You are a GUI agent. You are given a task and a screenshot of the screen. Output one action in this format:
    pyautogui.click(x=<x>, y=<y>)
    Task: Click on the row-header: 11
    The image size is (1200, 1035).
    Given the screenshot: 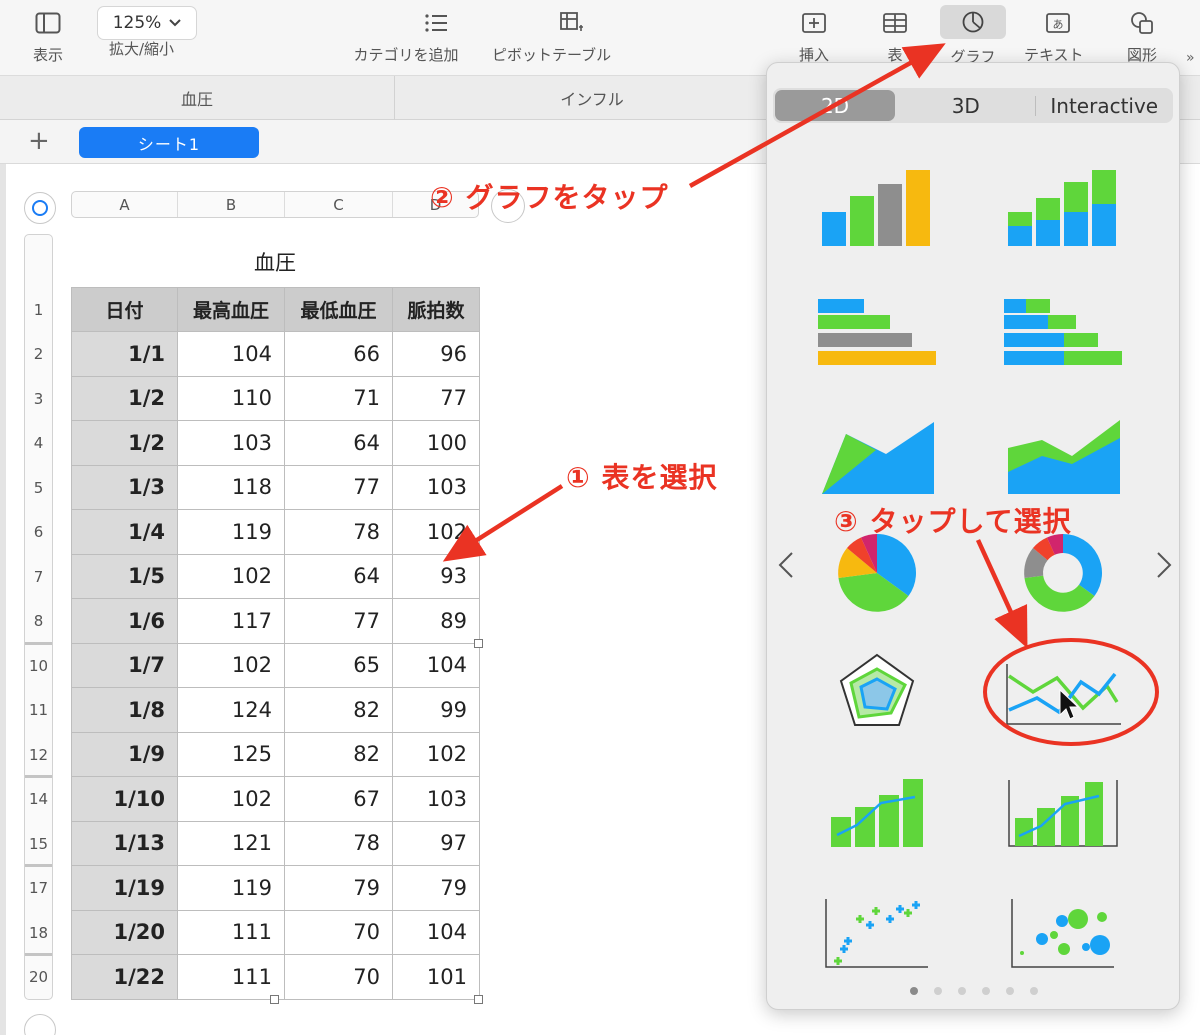 What is the action you would take?
    pyautogui.click(x=38, y=710)
    